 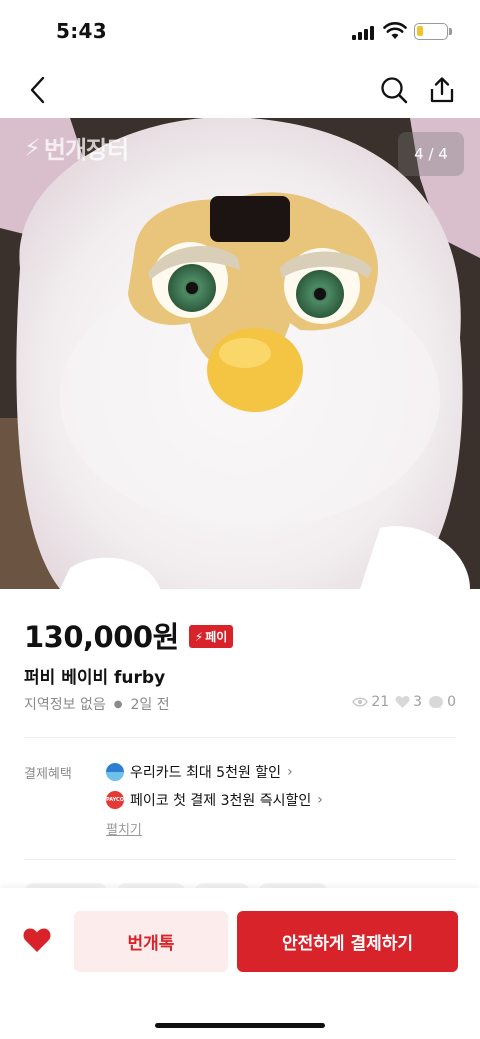 What do you see at coordinates (431, 154) in the screenshot?
I see `image-counter: 4 / 4` at bounding box center [431, 154].